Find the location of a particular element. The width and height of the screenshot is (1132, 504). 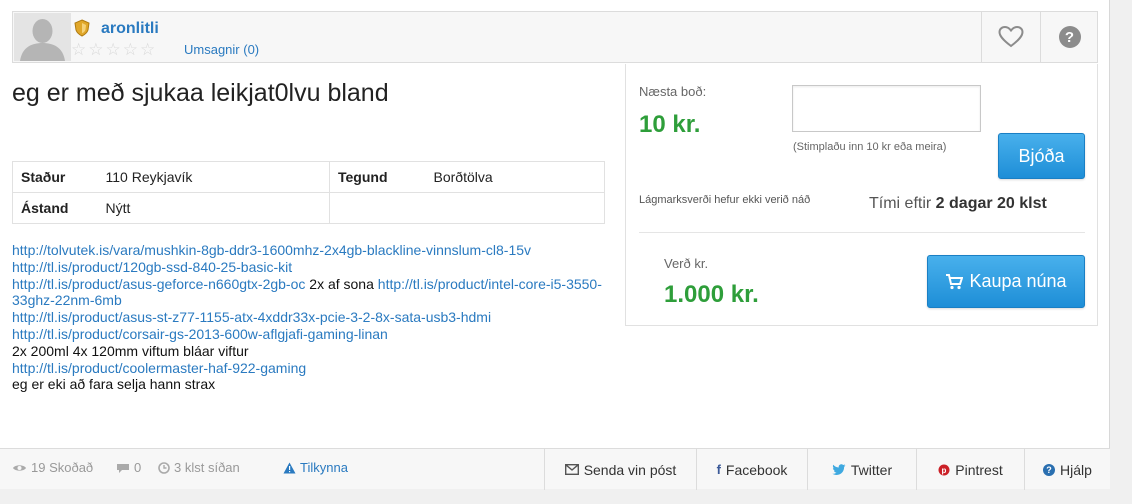

twitter-icon is located at coordinates (839, 469).